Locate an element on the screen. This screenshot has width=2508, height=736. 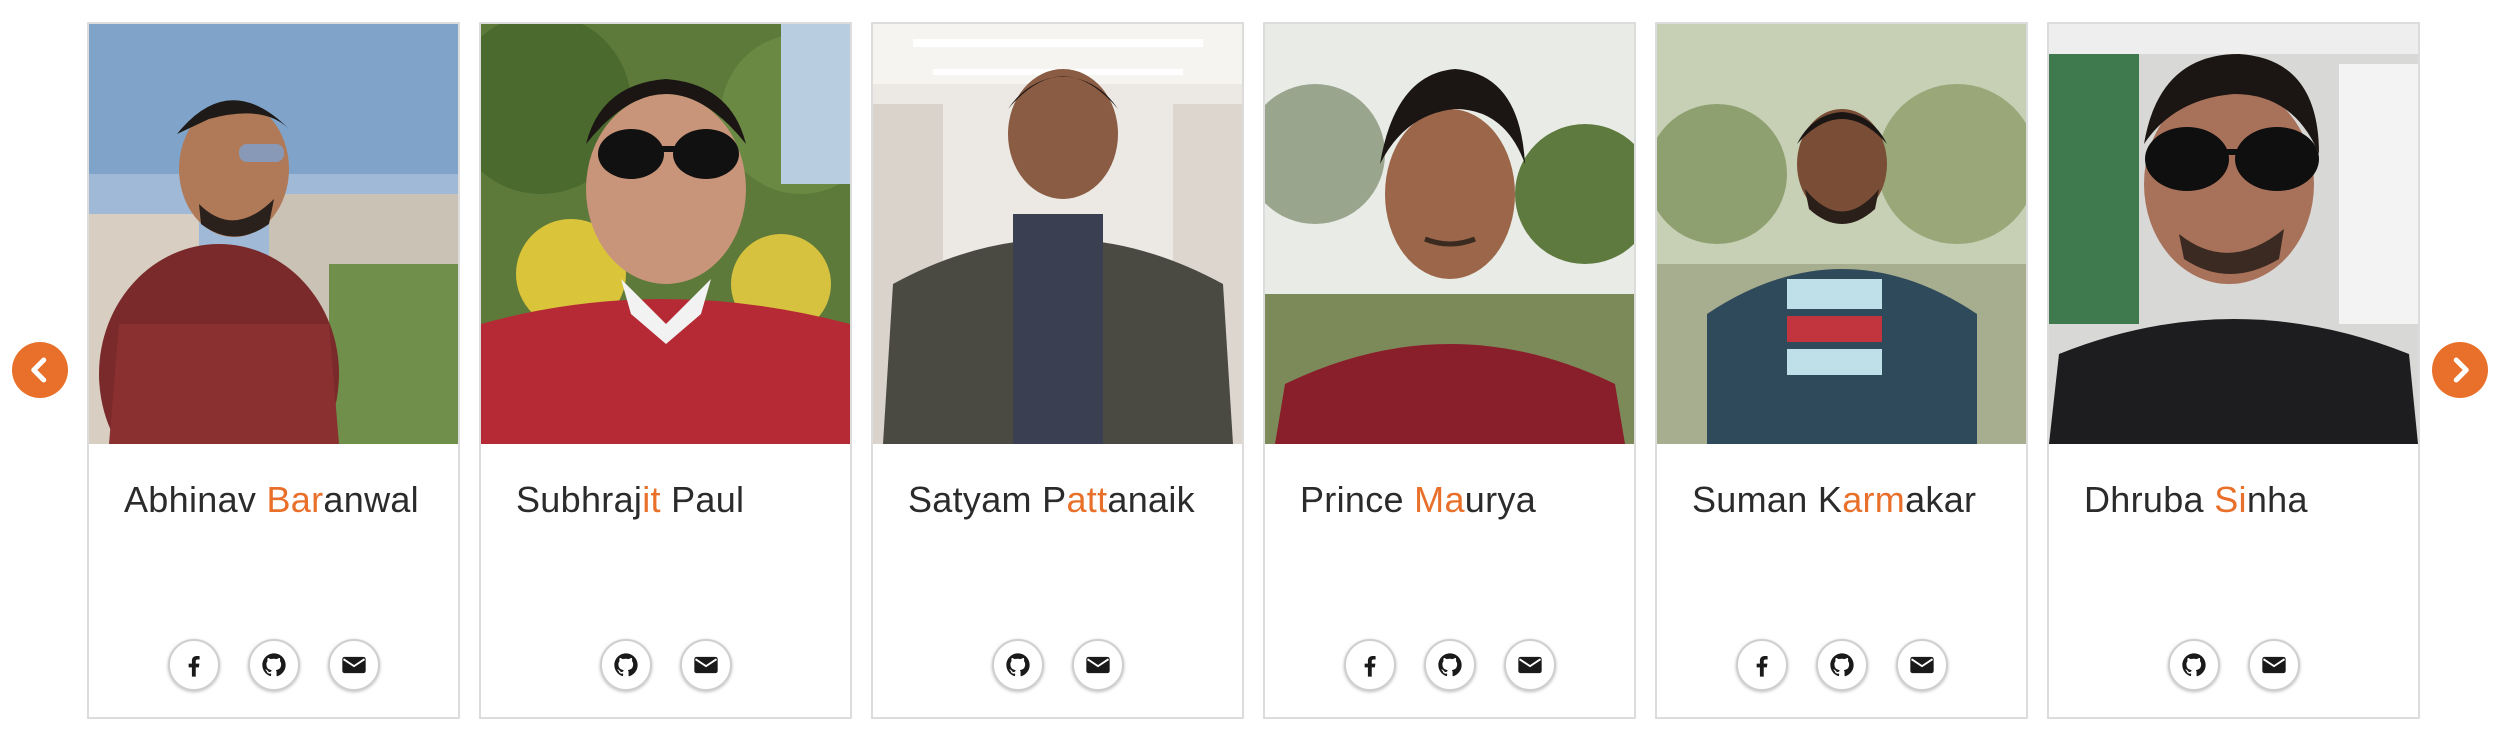
member-name: Satyam Pattanaik is located at coordinates (1051, 499).